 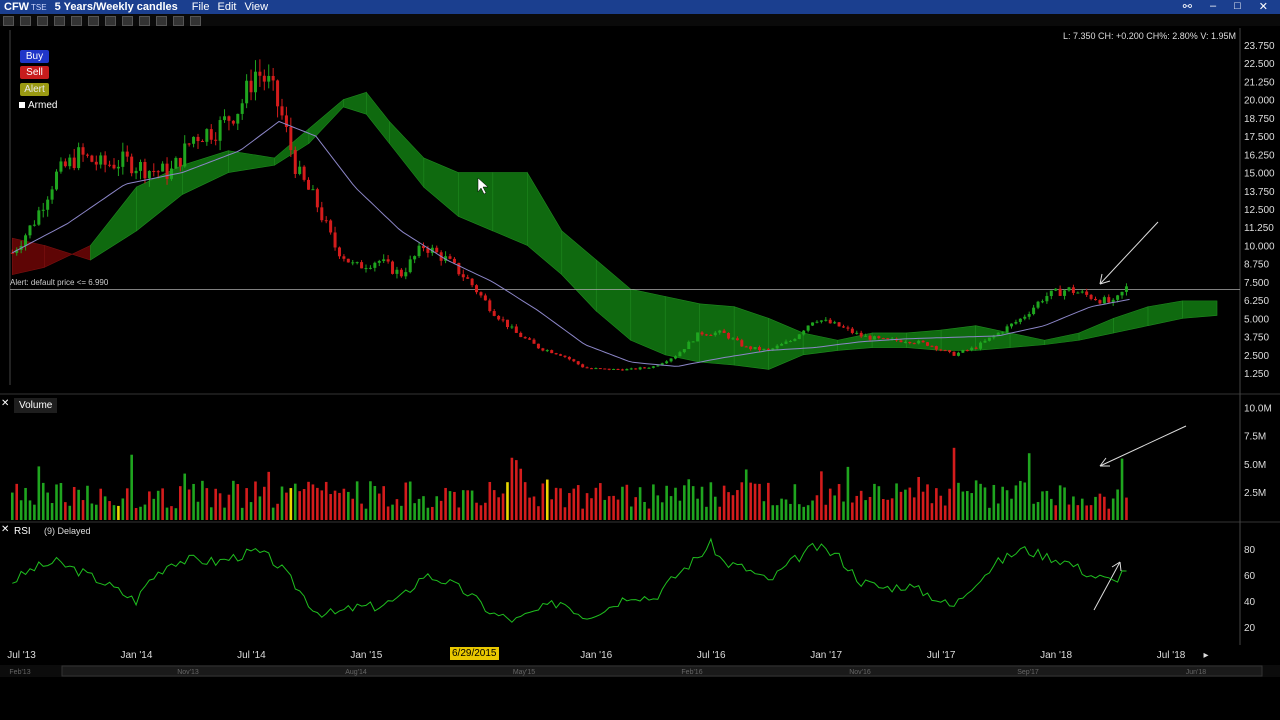 I want to click on alert-line-label: Alert: default price <= 6.990, so click(x=59, y=282).